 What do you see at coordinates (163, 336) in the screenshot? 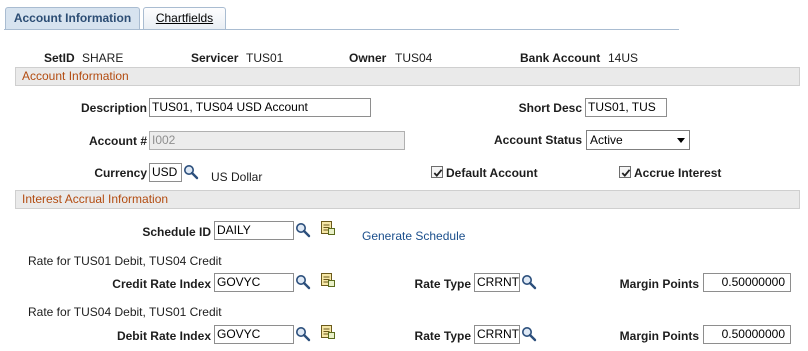
I see `debit-rate-index-label: Debit Rate Index` at bounding box center [163, 336].